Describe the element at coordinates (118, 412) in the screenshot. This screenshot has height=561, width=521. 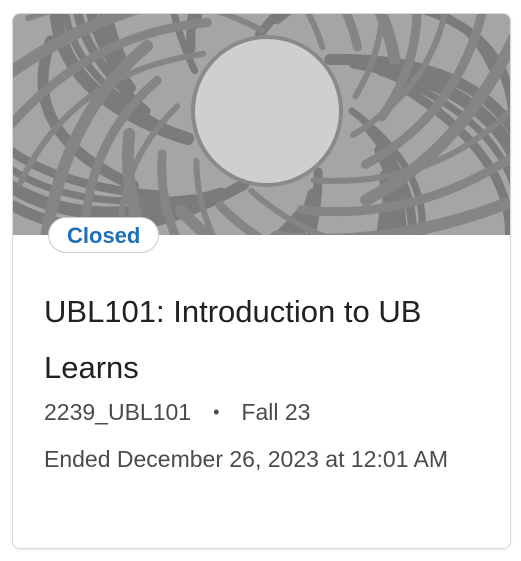
I see `course-code: 2239_UBL101` at that location.